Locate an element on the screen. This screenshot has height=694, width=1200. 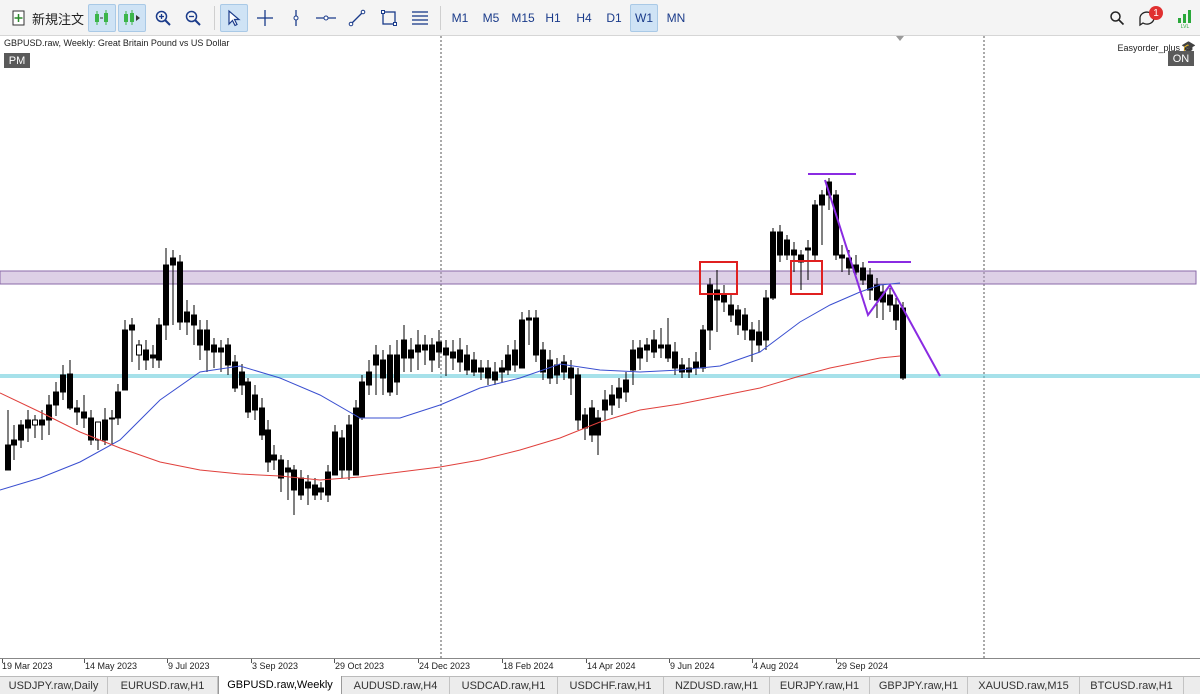
tab-eurjpy: EURJPY.raw,H1 is located at coordinates (820, 685).